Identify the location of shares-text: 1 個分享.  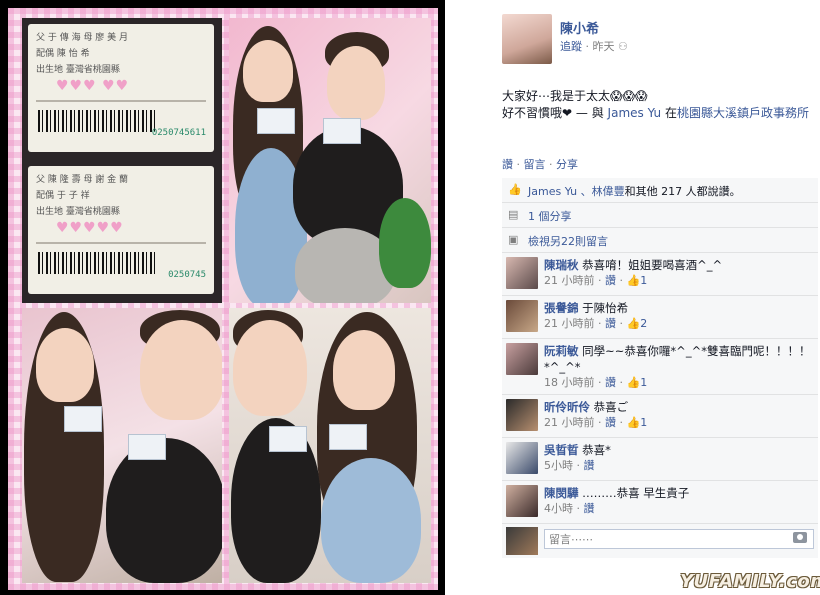
(550, 216).